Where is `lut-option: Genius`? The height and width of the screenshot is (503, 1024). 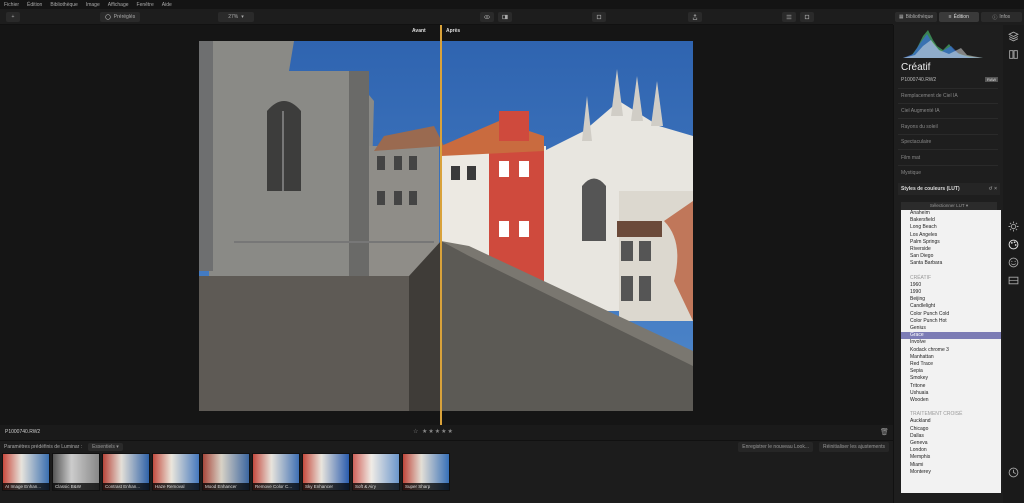 lut-option: Genius is located at coordinates (951, 328).